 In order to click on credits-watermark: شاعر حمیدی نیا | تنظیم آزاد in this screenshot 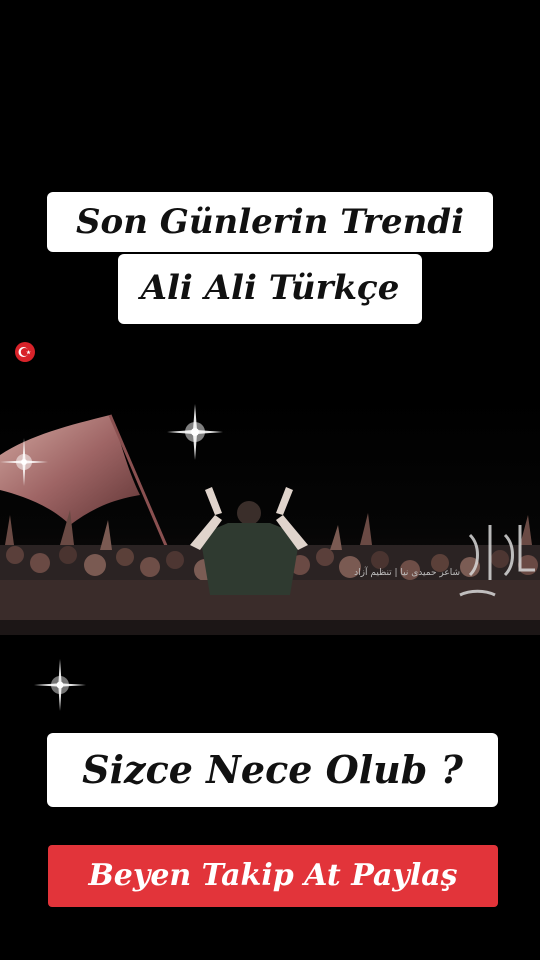, I will do `click(407, 573)`.